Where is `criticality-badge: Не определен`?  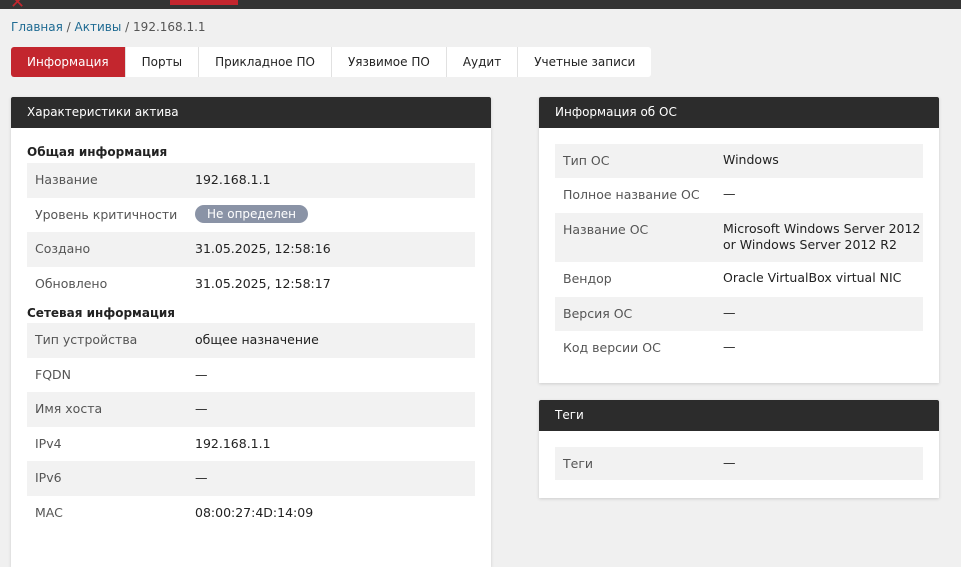
criticality-badge: Не определен is located at coordinates (251, 213).